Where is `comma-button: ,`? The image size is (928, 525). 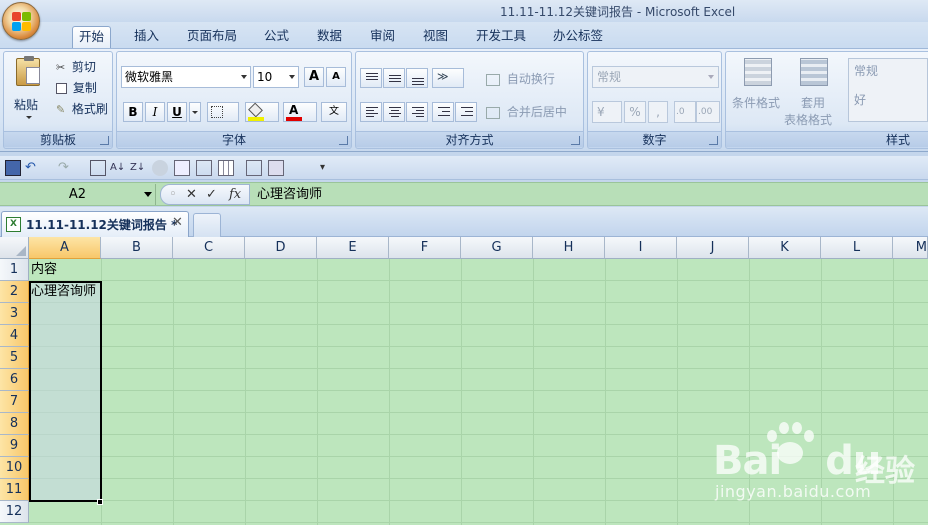
comma-button: , is located at coordinates (658, 112).